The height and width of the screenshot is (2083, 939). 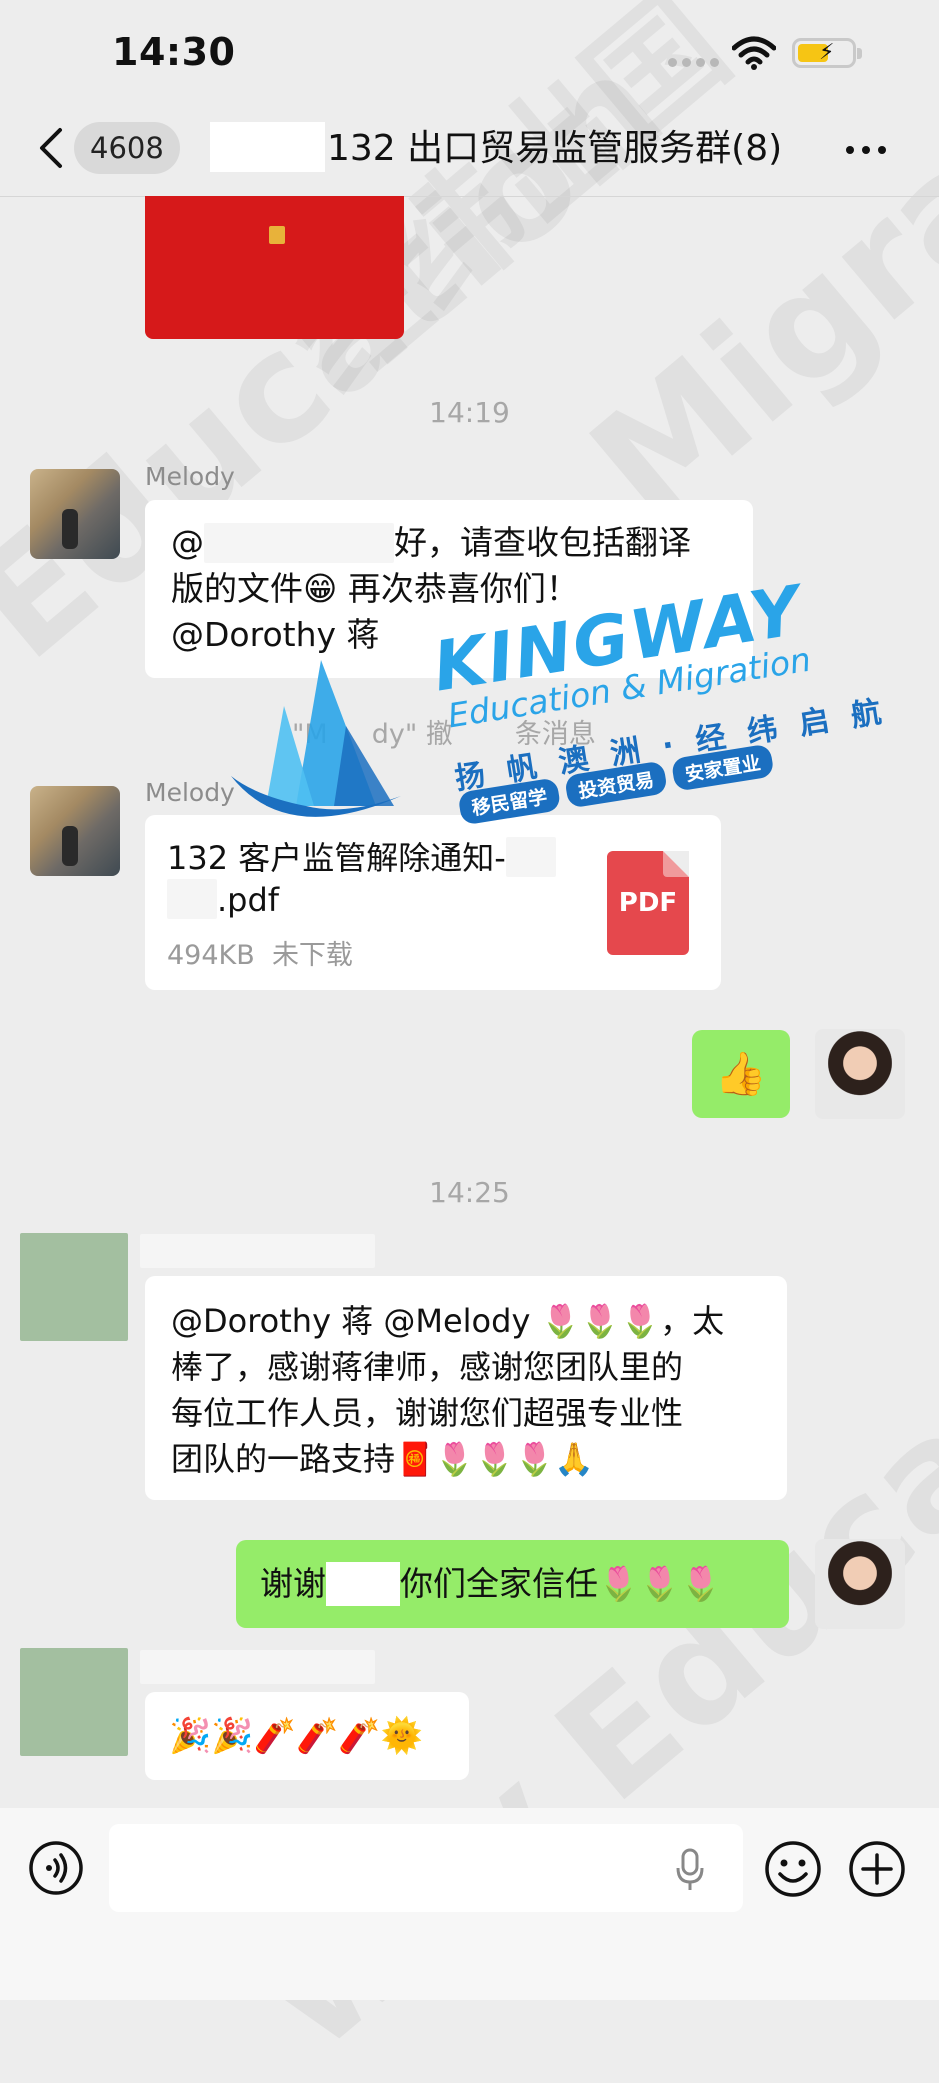 I want to click on plus-icon, so click(x=877, y=1869).